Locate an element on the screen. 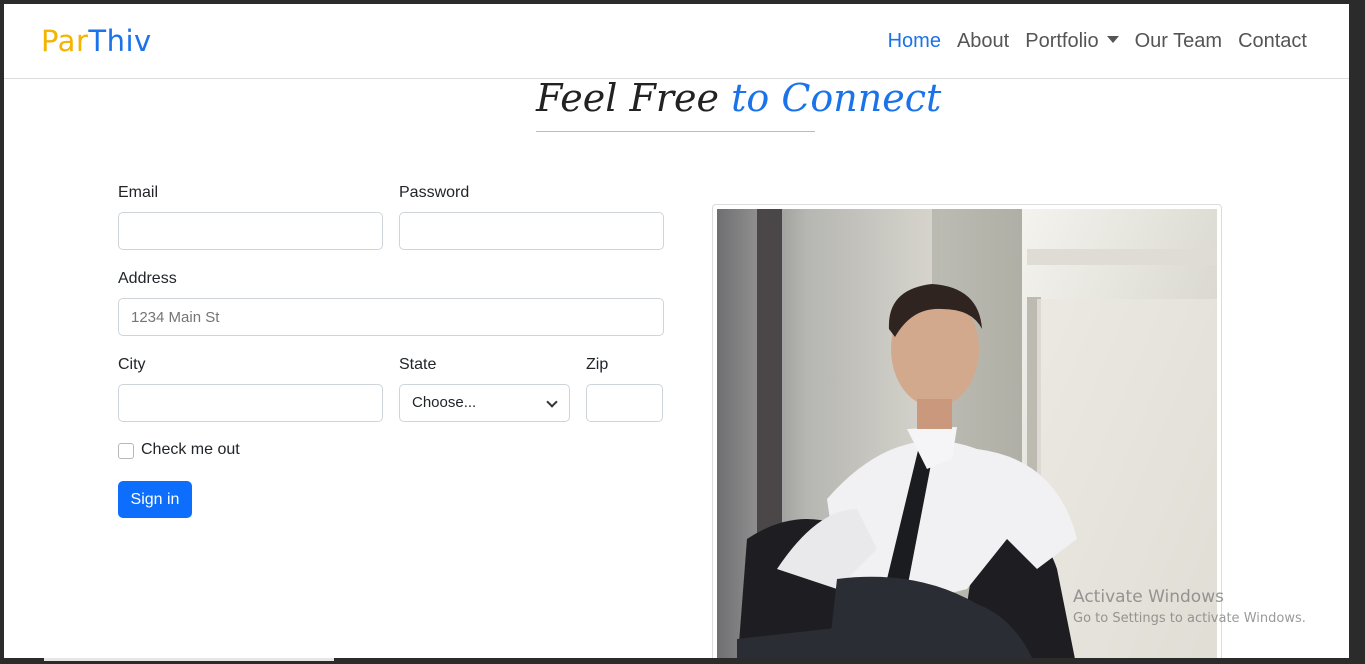 The height and width of the screenshot is (664, 1365). nav-about: About is located at coordinates (983, 41).